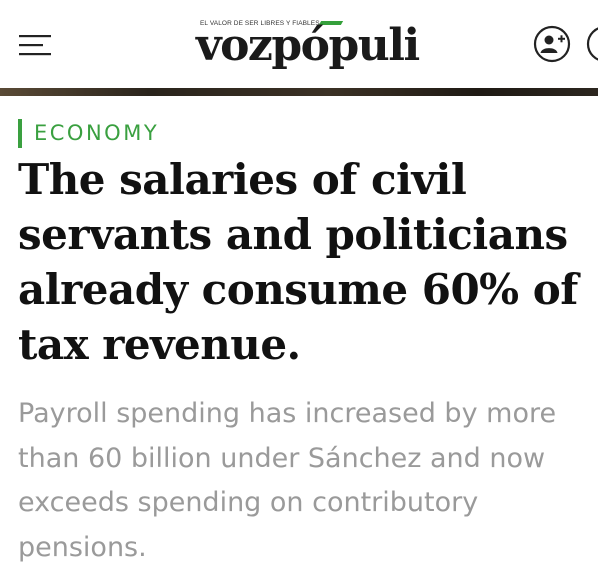 This screenshot has height=574, width=598. Describe the element at coordinates (308, 45) in the screenshot. I see `logo-wordmark: vozpópuli` at that location.